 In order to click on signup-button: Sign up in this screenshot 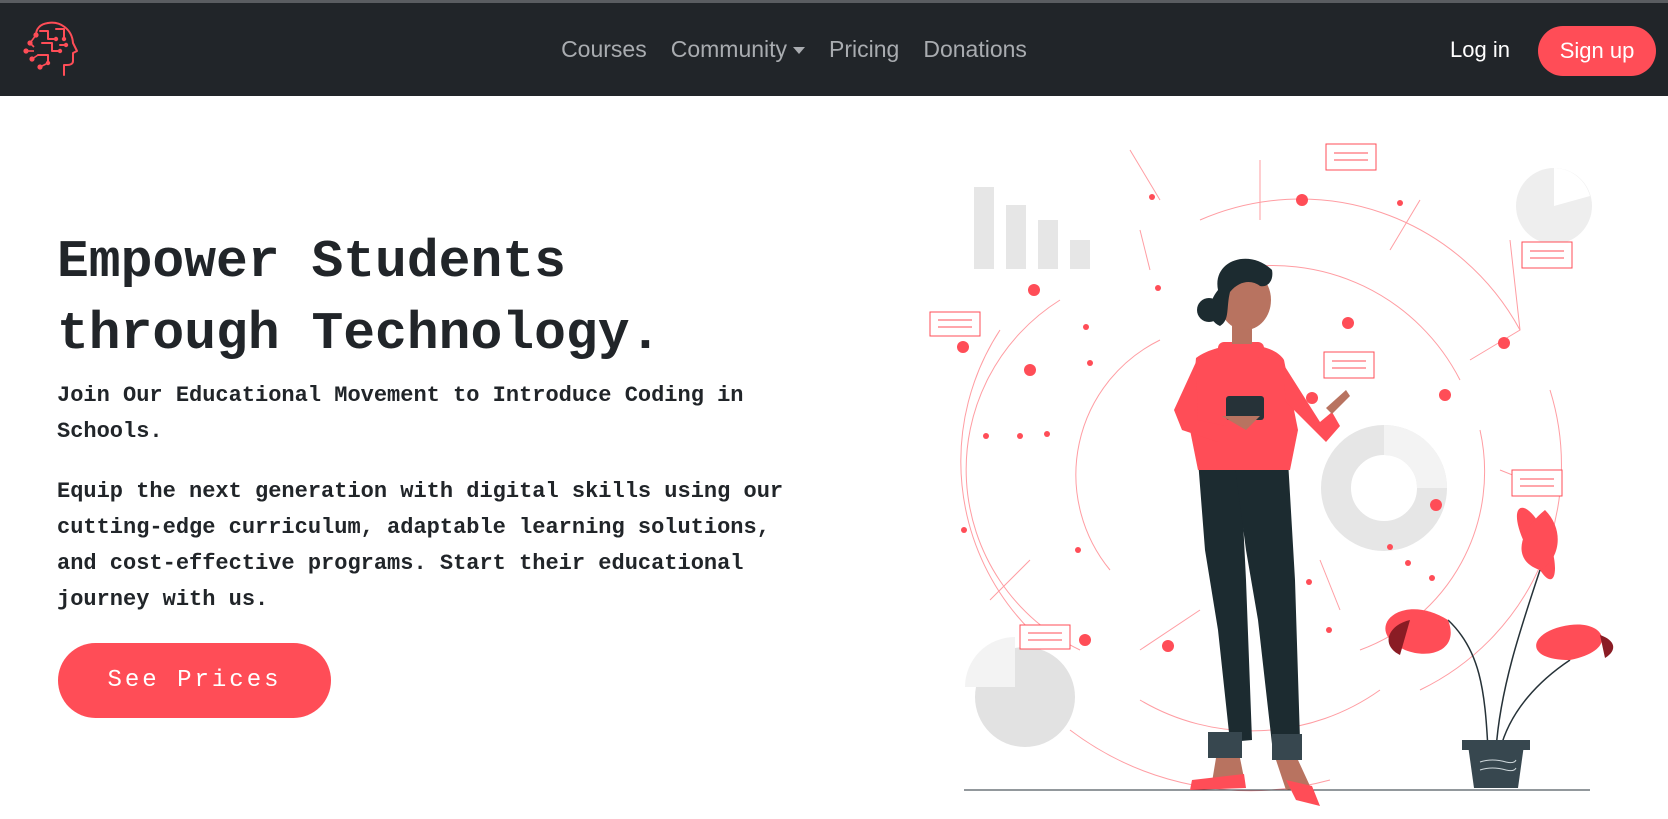, I will do `click(1597, 51)`.